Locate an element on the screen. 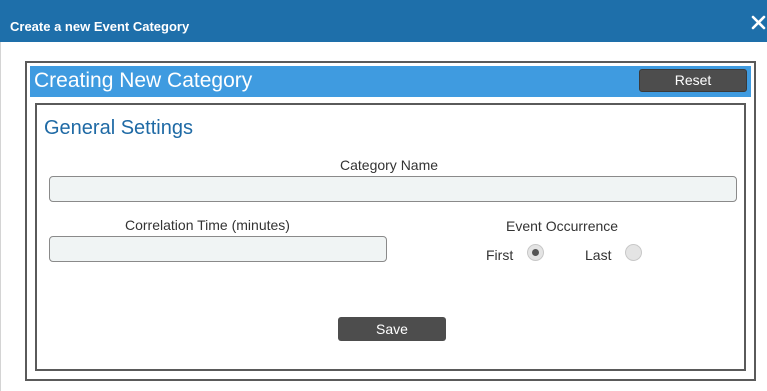 This screenshot has width=767, height=391. occurrence-last-radio is located at coordinates (633, 252).